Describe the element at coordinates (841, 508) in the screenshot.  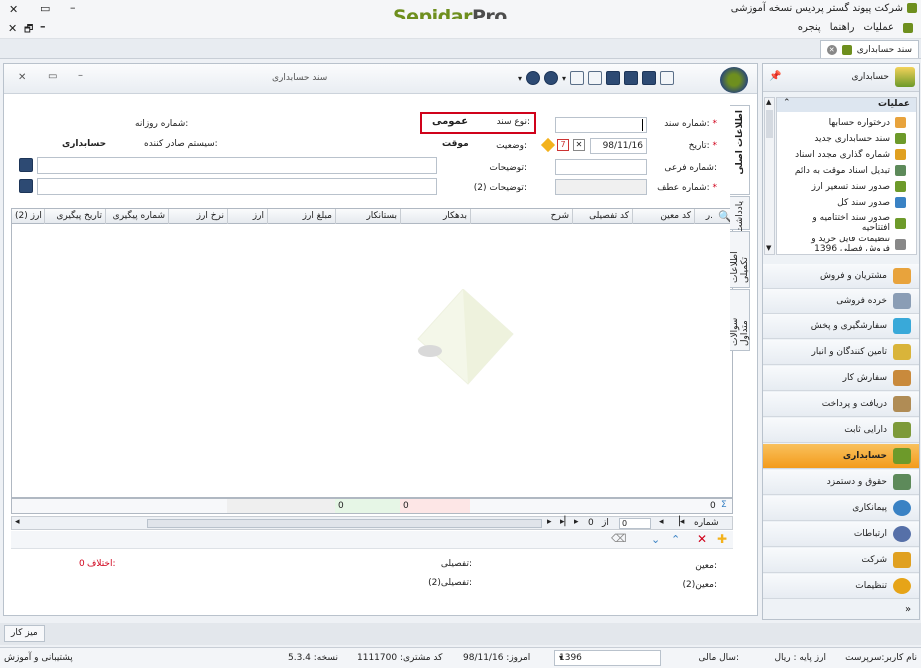
I see `module-contracting: پیمانکاری` at that location.